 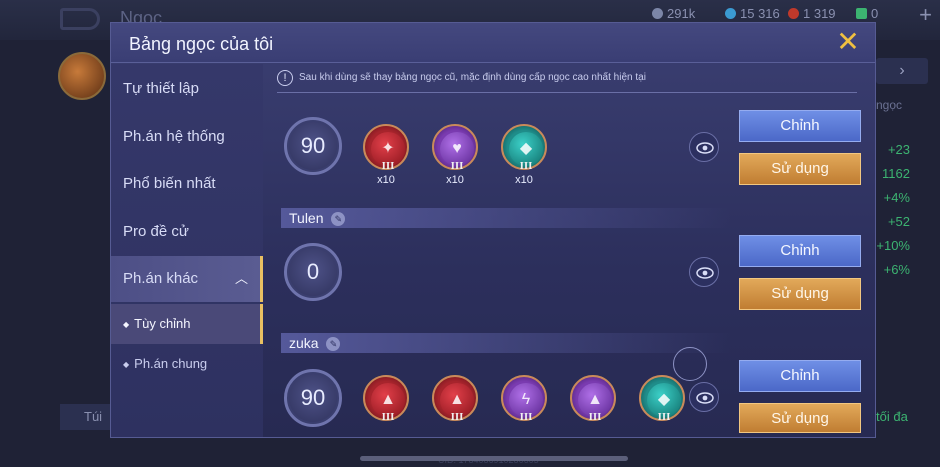 I want to click on chevron-right-icon: ›, so click(x=902, y=71).